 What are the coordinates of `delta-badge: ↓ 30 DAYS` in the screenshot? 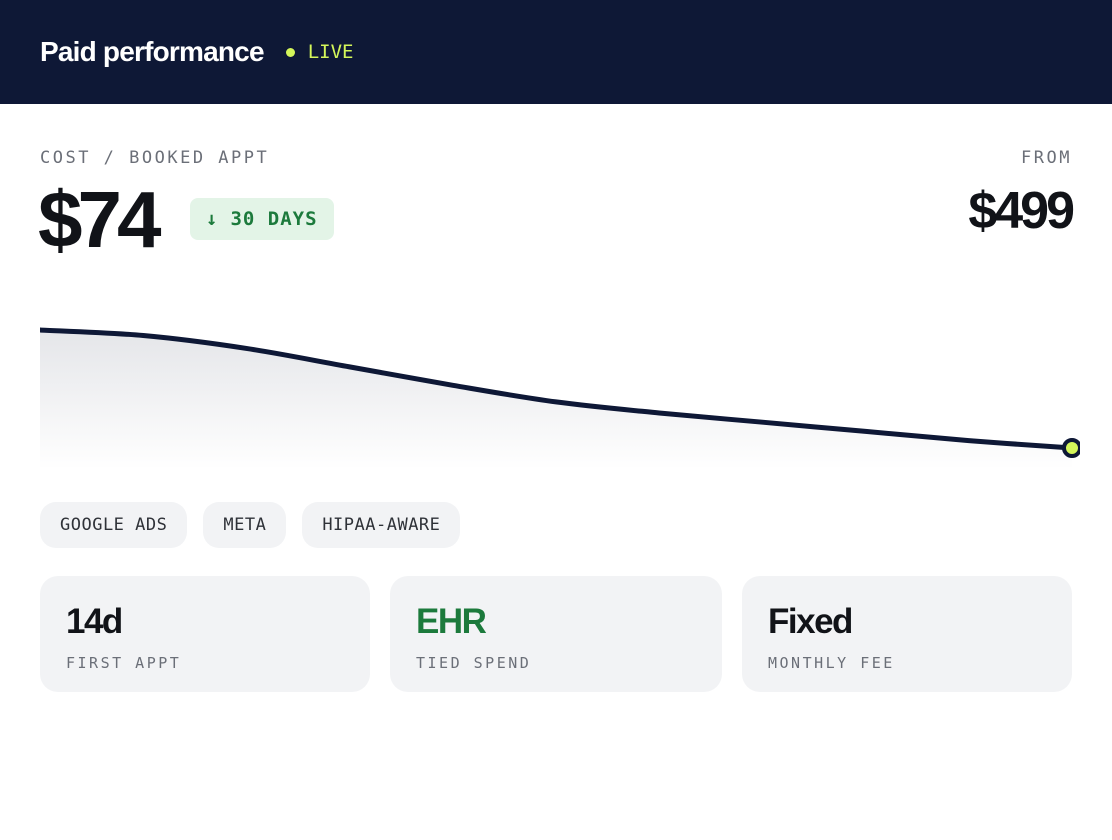 It's located at (262, 219).